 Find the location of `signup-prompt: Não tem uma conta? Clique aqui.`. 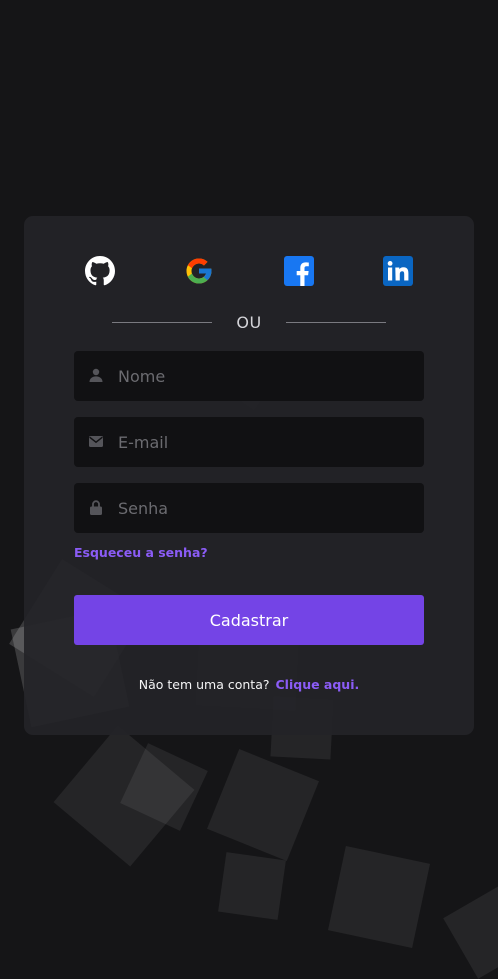

signup-prompt: Não tem uma conta? Clique aqui. is located at coordinates (249, 684).